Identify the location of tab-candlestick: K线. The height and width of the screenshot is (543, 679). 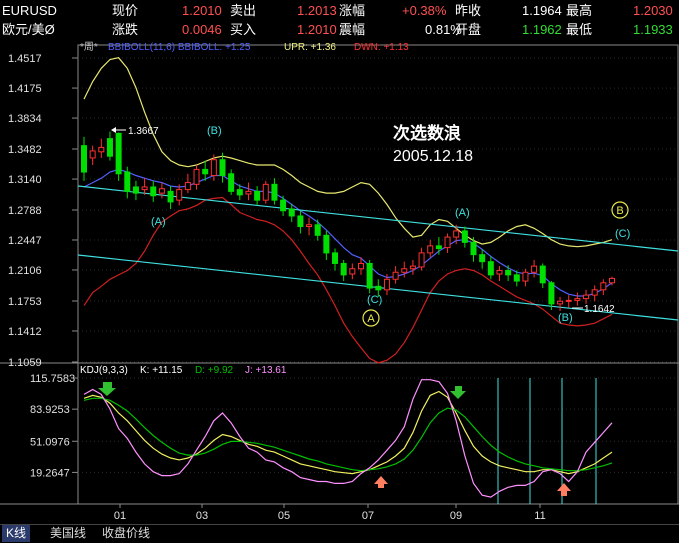
(16, 533).